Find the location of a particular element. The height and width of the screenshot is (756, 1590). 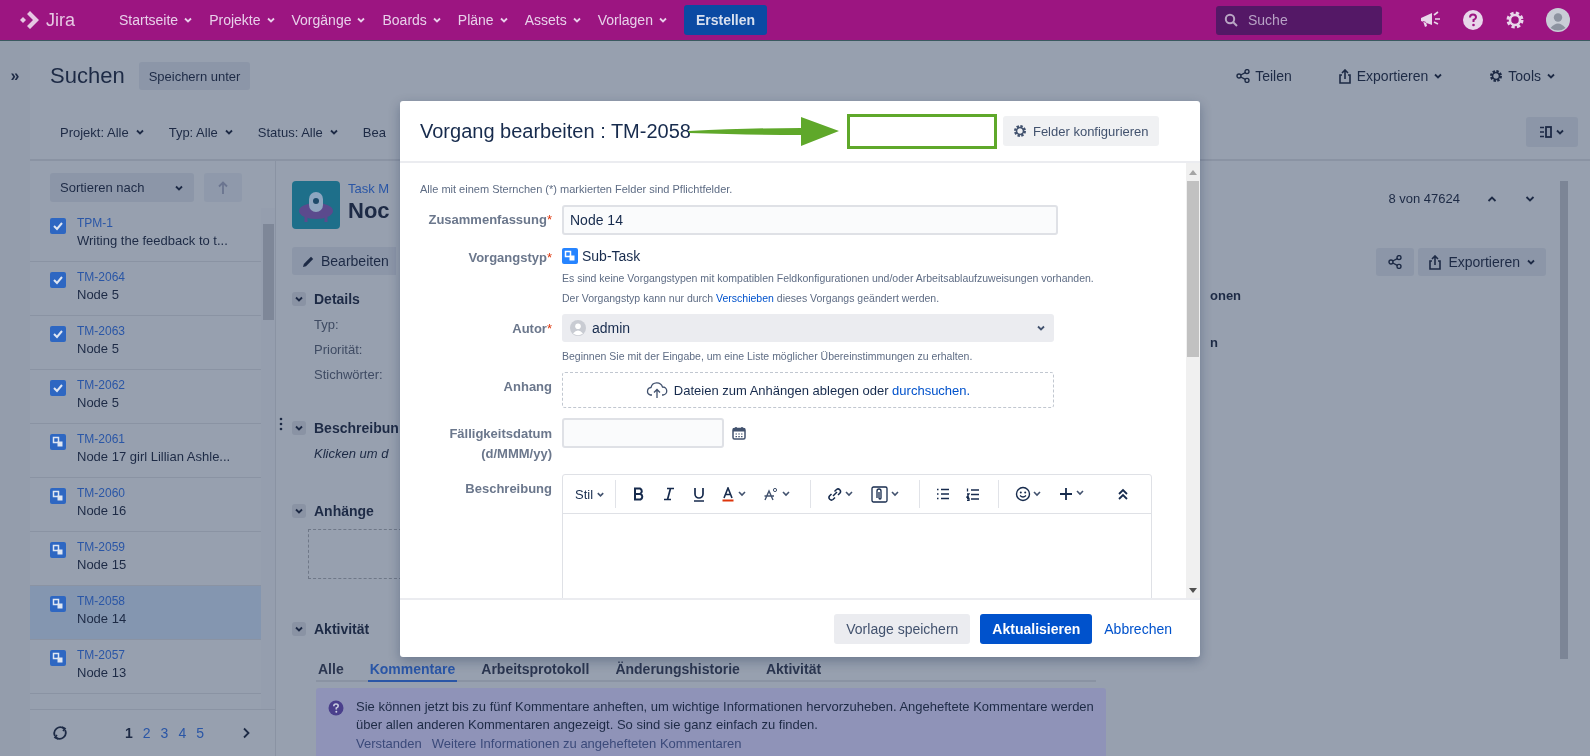

section-header: Anhänge is located at coordinates (347, 511).